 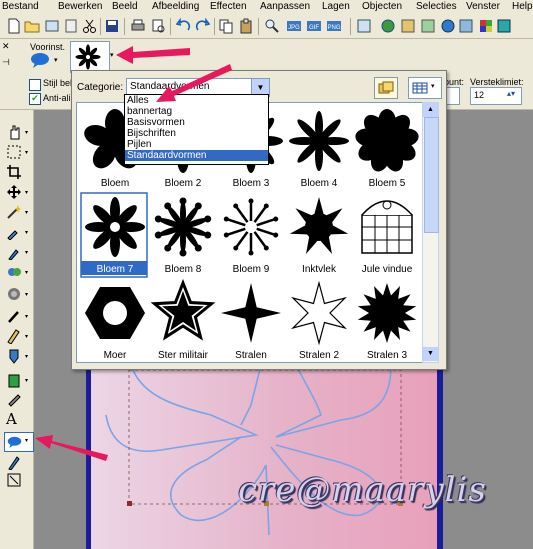 What do you see at coordinates (251, 322) in the screenshot?
I see `shape-thumbnail: Stralen` at bounding box center [251, 322].